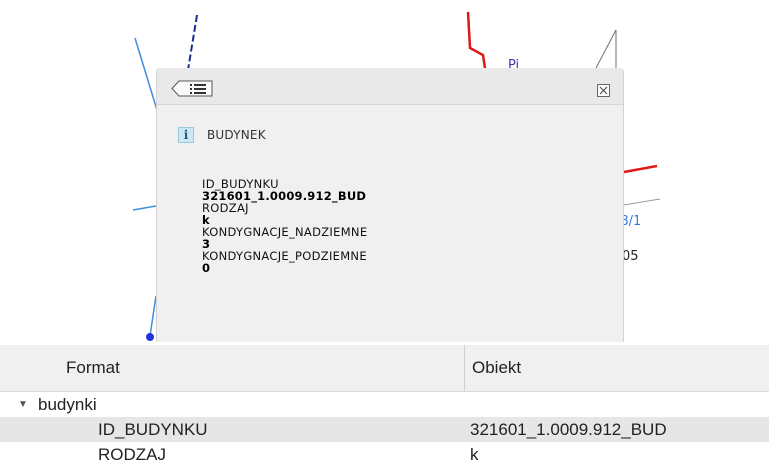 The width and height of the screenshot is (769, 471). I want to click on popup-title: BUDYNEK, so click(236, 135).